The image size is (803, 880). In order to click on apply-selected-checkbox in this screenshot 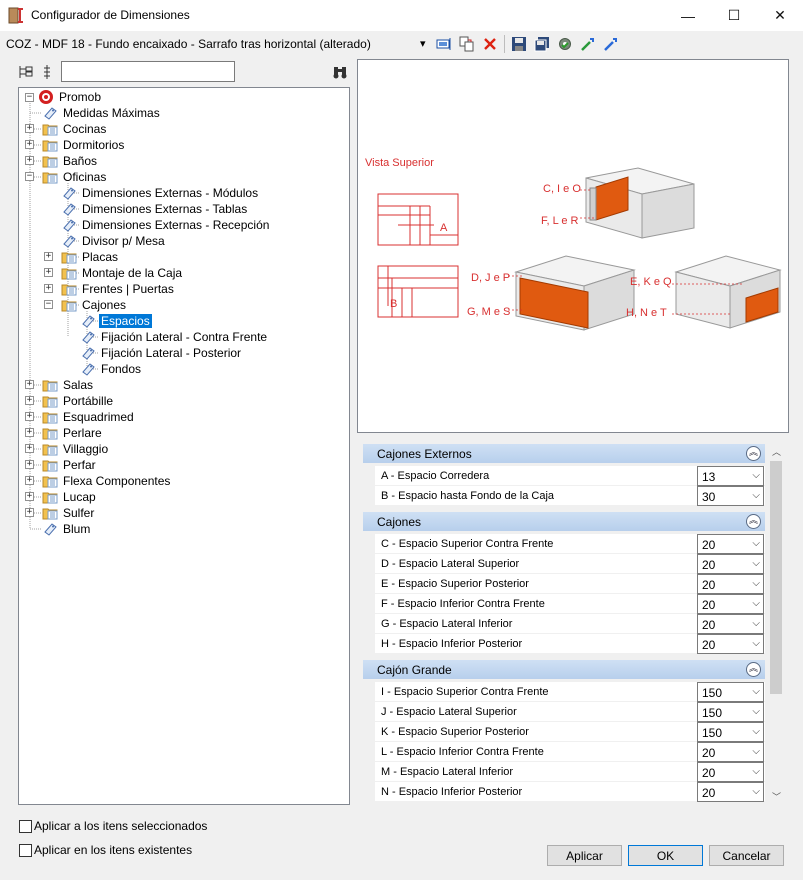, I will do `click(25, 826)`.